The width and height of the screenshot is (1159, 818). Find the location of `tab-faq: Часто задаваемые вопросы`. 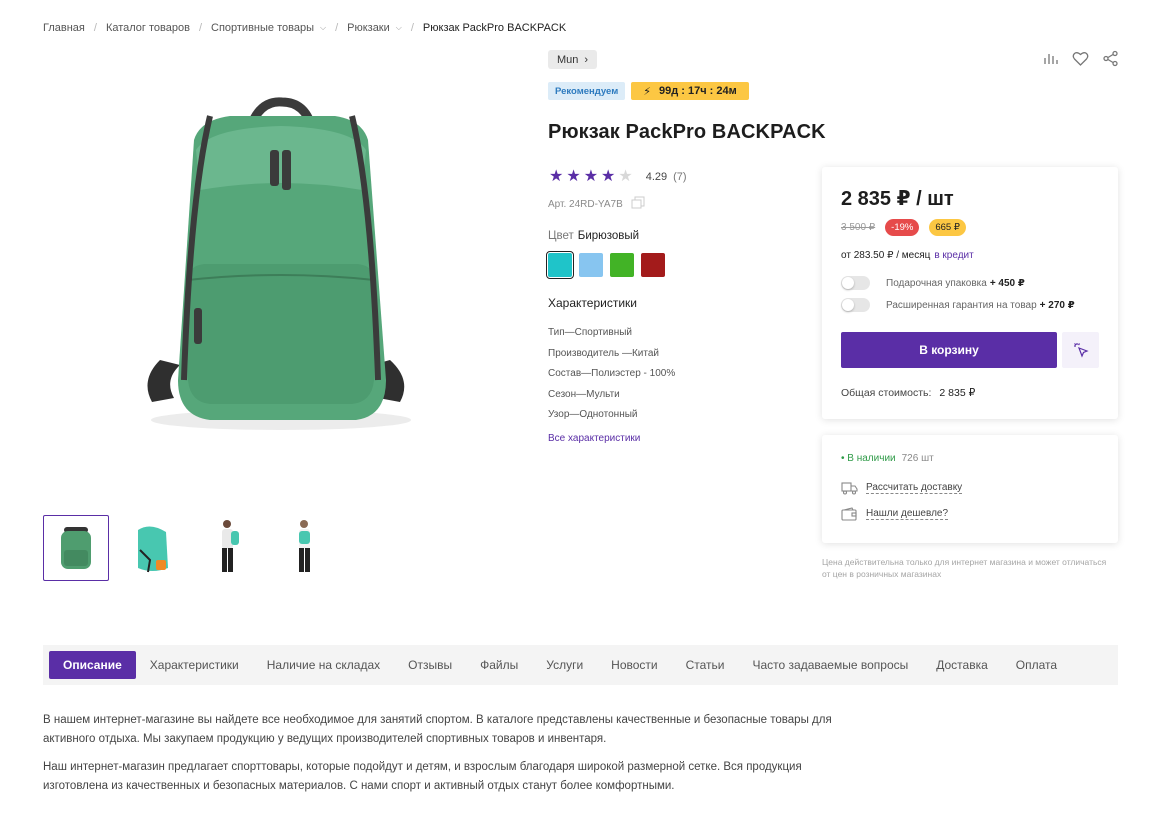

tab-faq: Часто задаваемые вопросы is located at coordinates (831, 665).